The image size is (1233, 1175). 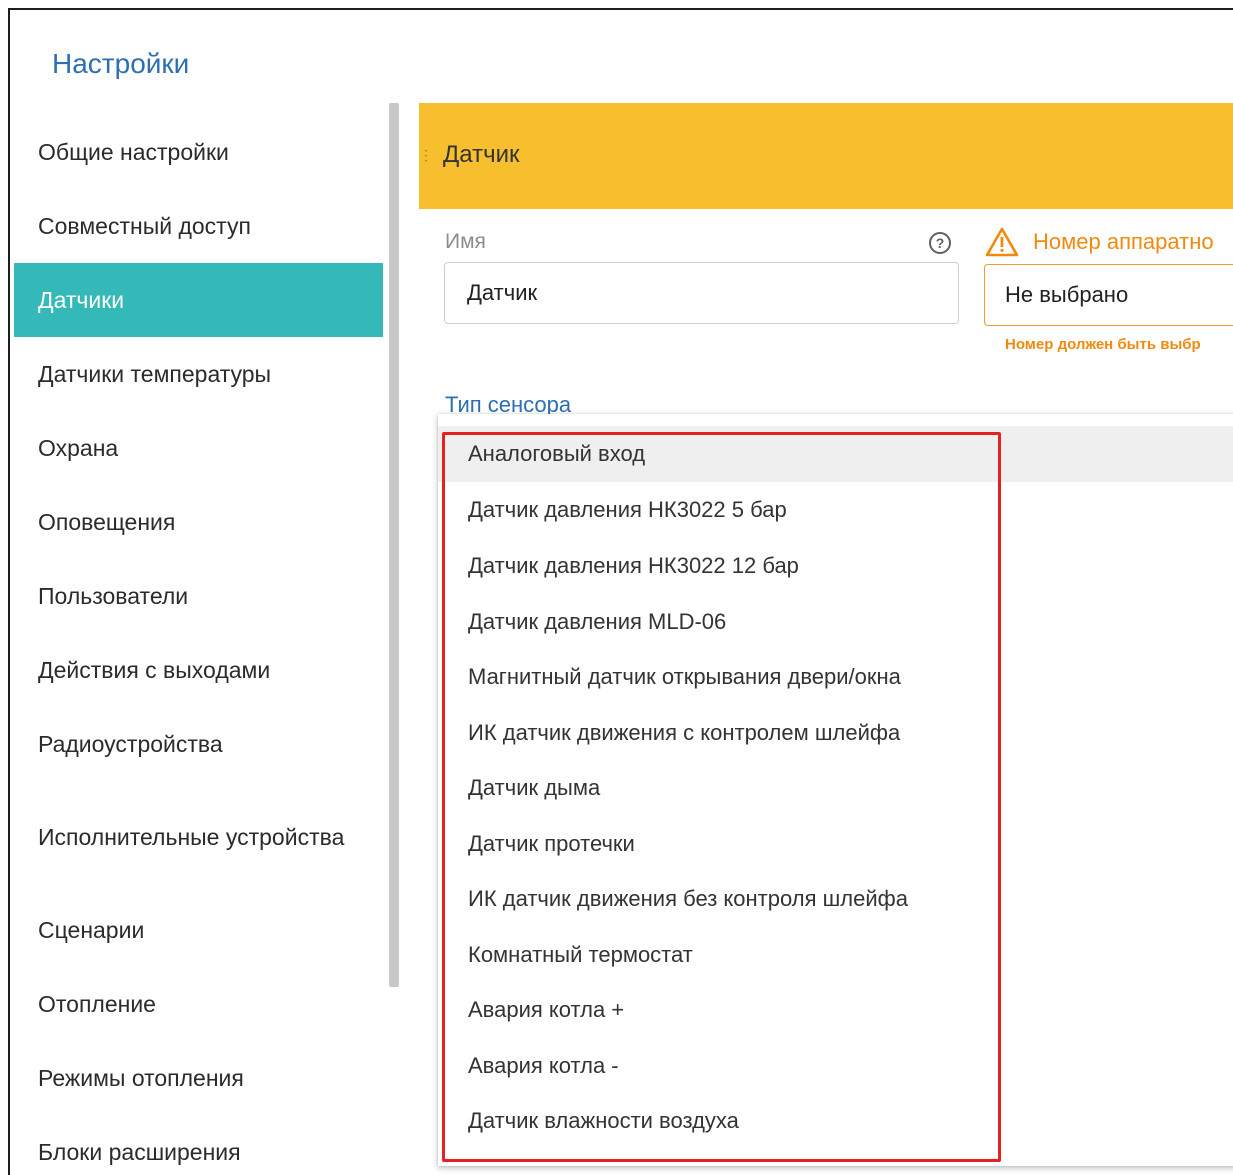 I want to click on sidebar-item-users: Пользователи, so click(x=198, y=596).